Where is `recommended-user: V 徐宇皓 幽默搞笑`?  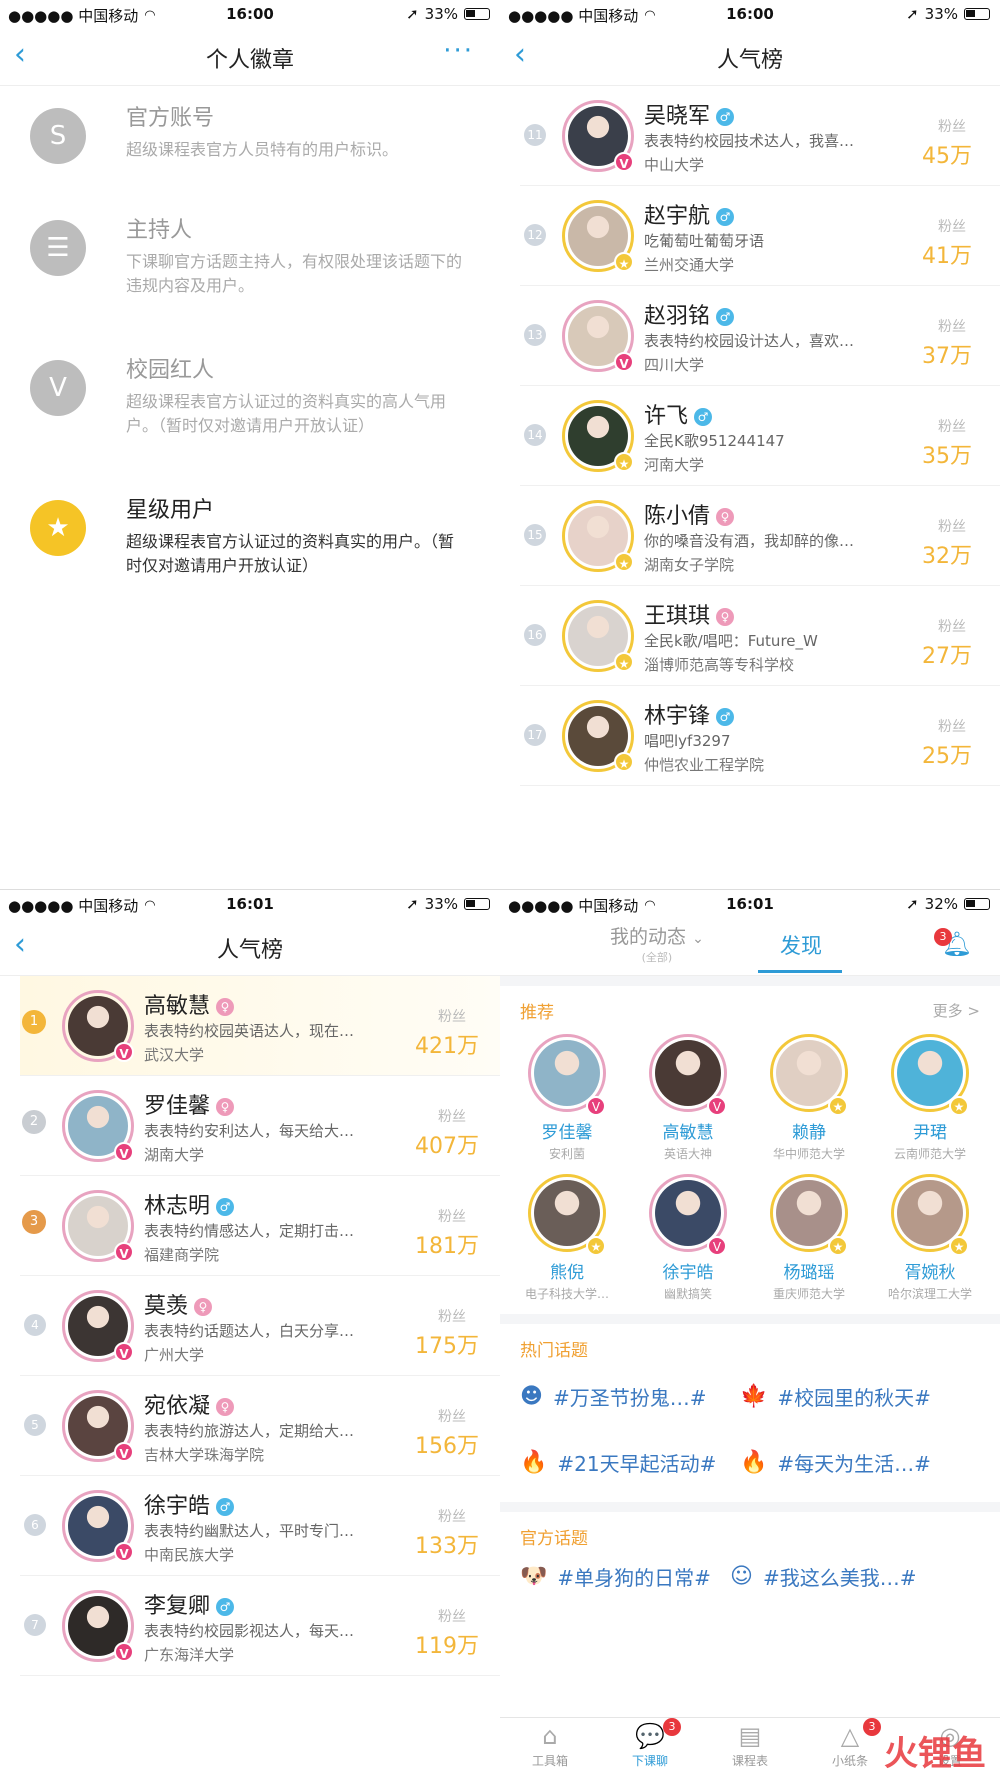
recommended-user: V 徐宇皓 幽默搞笑 is located at coordinates (688, 1244).